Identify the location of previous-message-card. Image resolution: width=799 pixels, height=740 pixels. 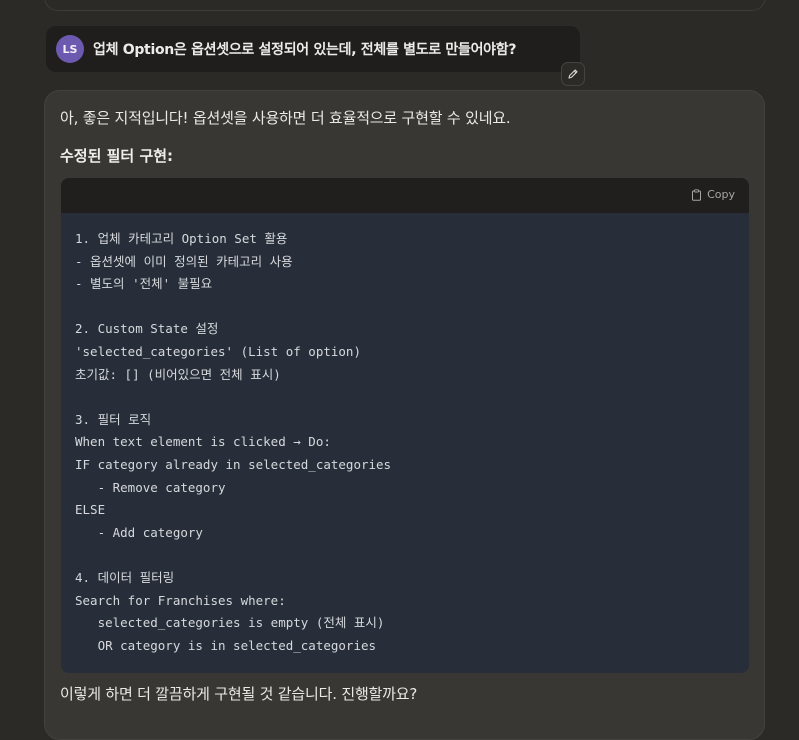
(405, 5).